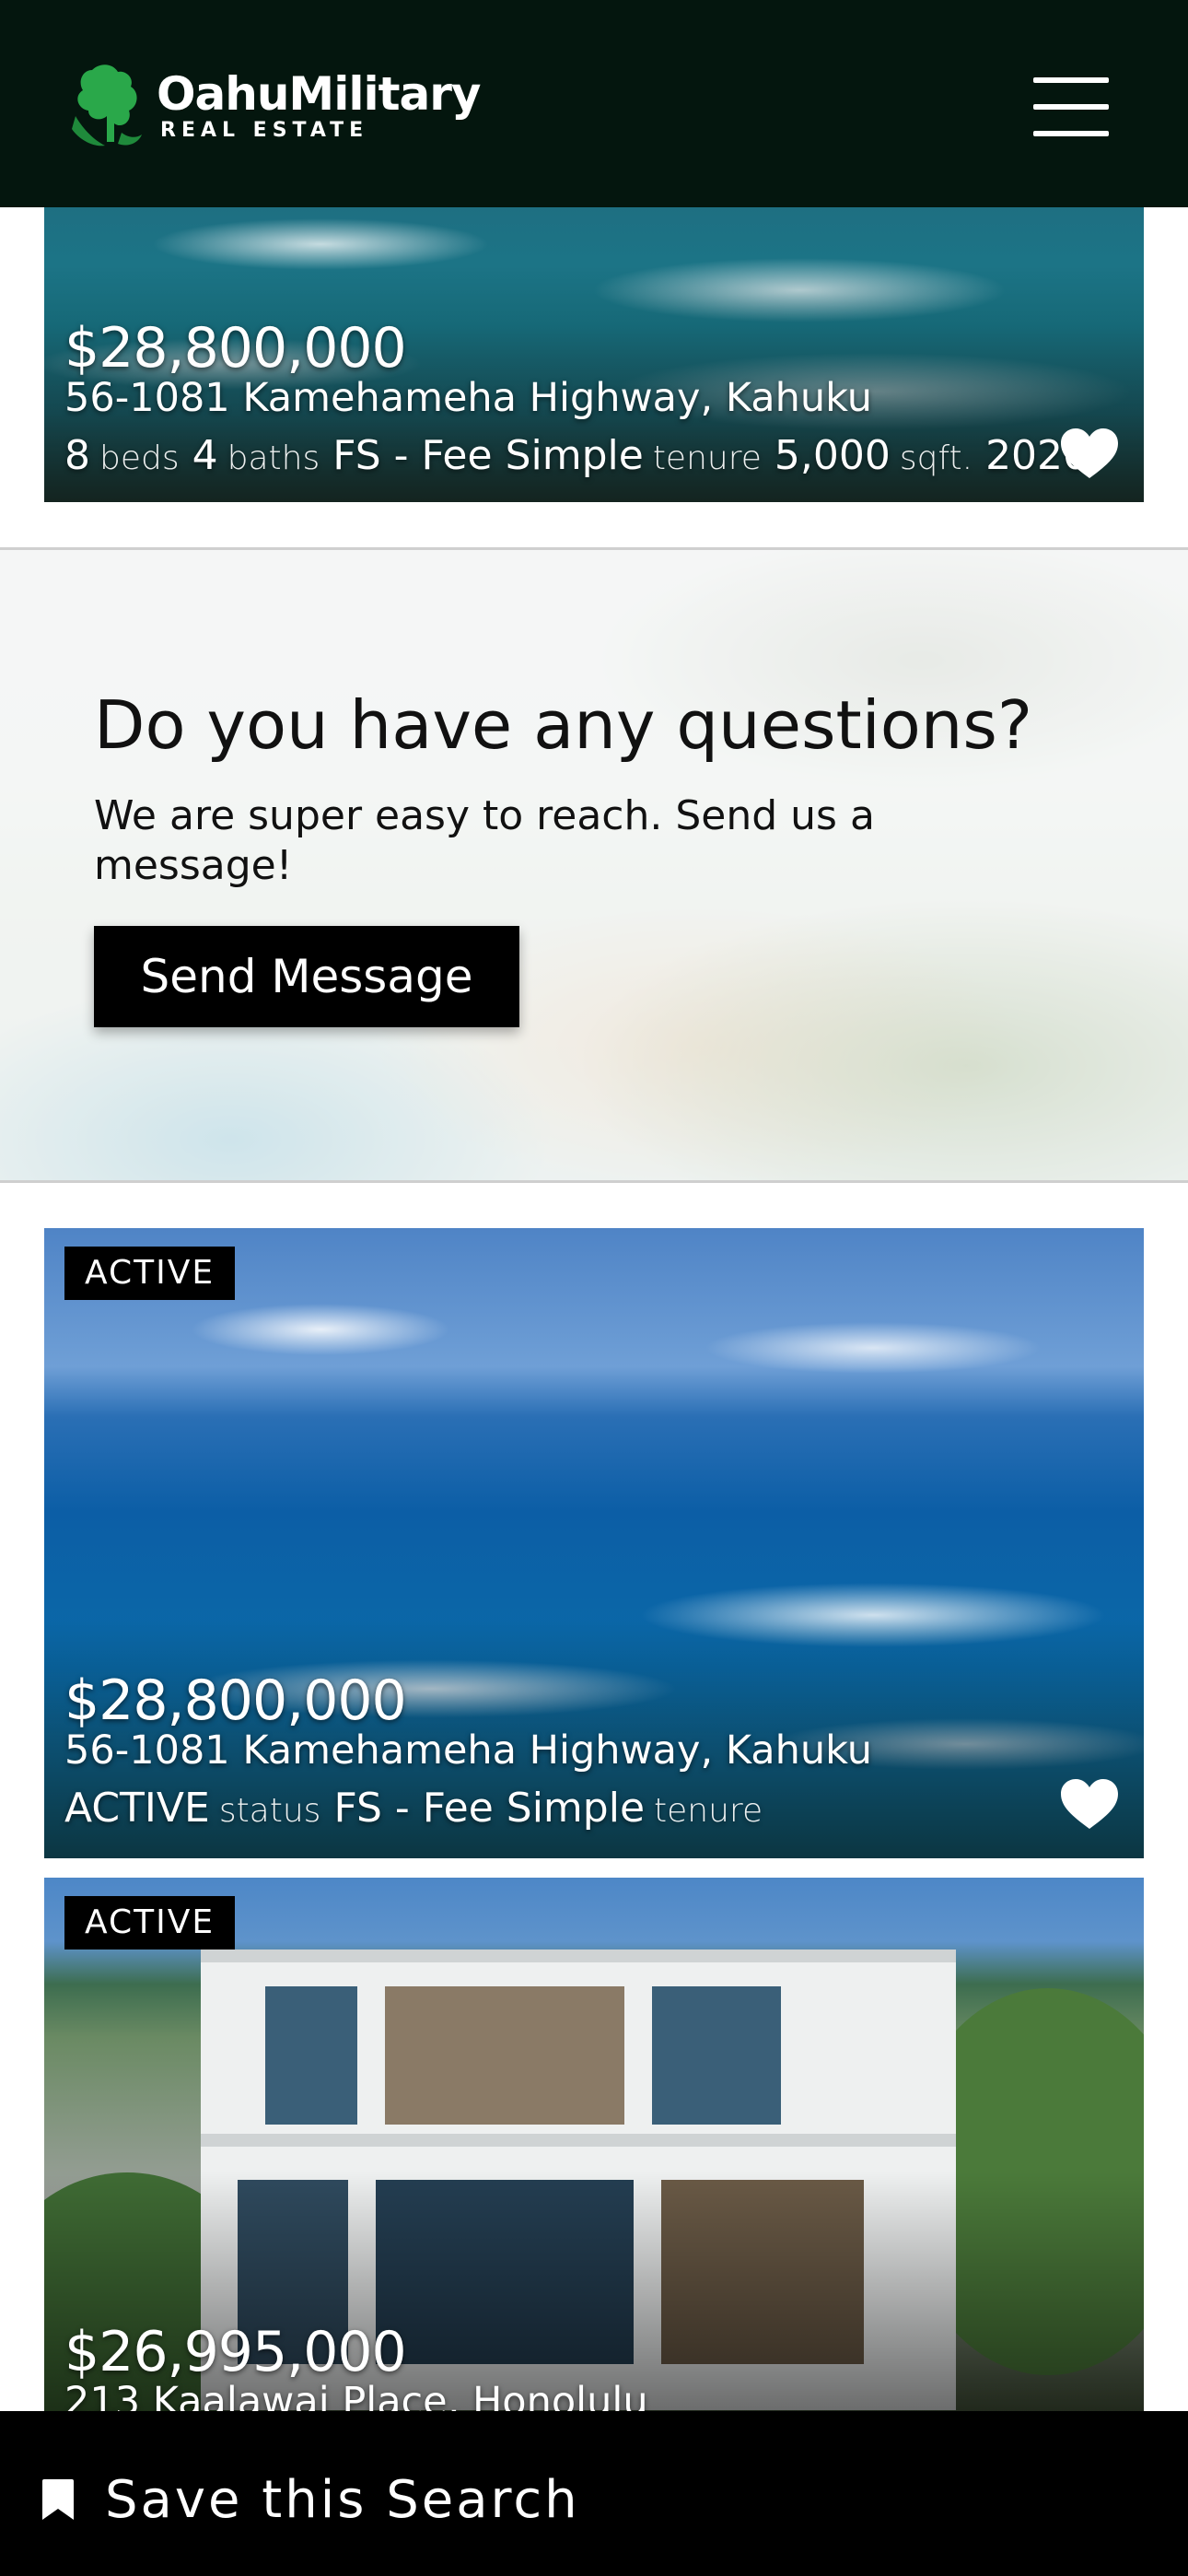  I want to click on listing-specs: ACTIVE status FS - Fee Simple tenure, so click(419, 1808).